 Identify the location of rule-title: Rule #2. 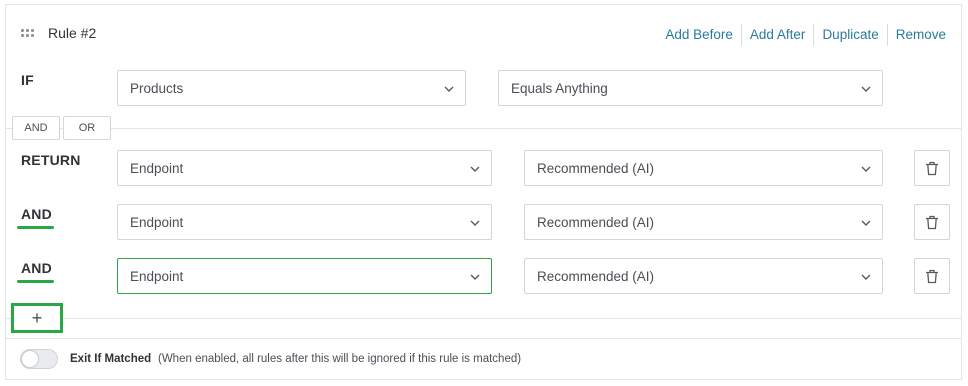
(72, 33).